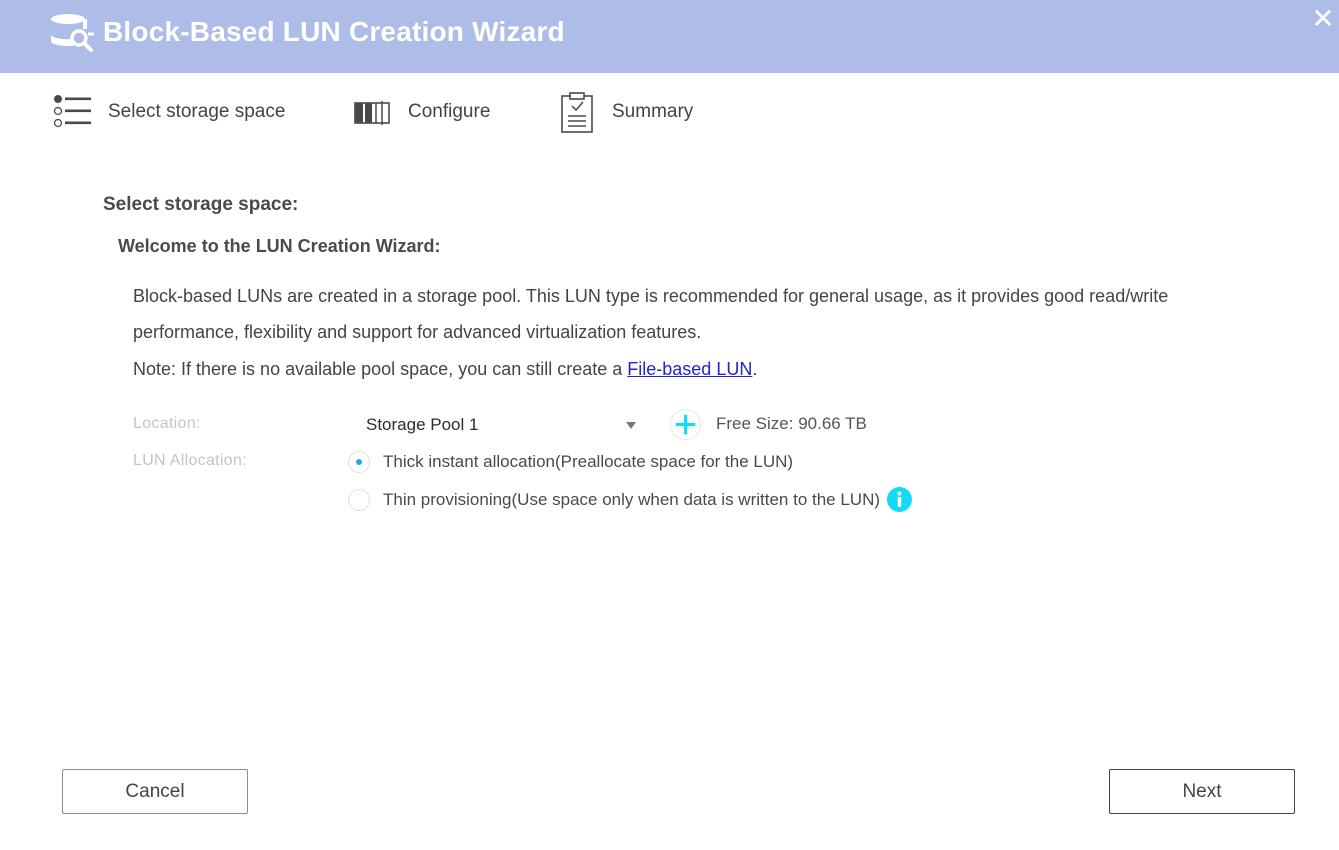 The height and width of the screenshot is (850, 1339). What do you see at coordinates (359, 499) in the screenshot?
I see `radio-button-unchecked` at bounding box center [359, 499].